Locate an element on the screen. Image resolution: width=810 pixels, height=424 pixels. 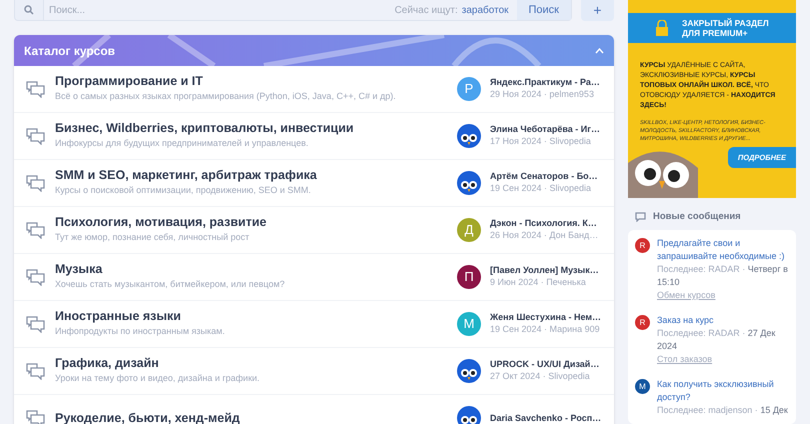
search-button: Поиск is located at coordinates (543, 10).